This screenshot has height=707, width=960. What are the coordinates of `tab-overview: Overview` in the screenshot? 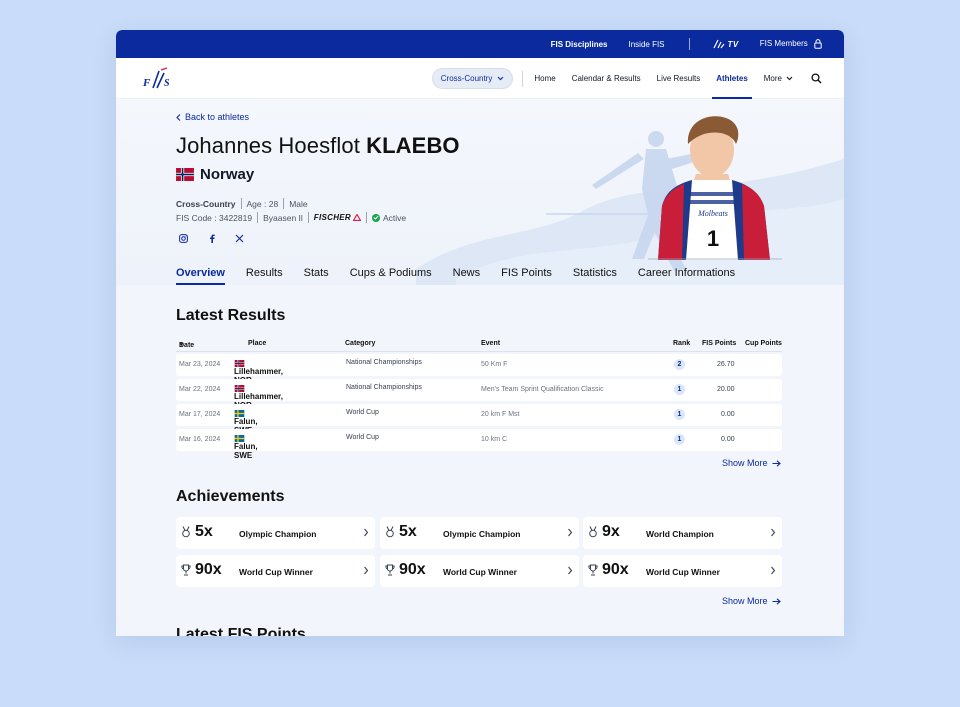 It's located at (200, 276).